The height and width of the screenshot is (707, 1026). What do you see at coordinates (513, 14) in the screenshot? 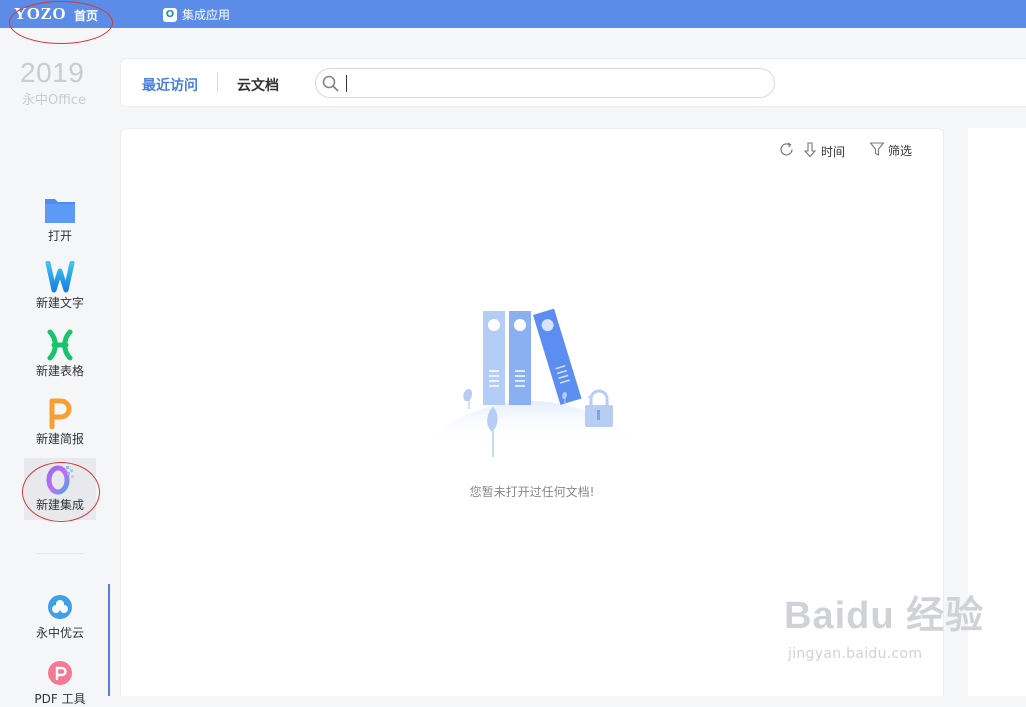
I see `title-bar: YOZO 首页 O 集成应用` at bounding box center [513, 14].